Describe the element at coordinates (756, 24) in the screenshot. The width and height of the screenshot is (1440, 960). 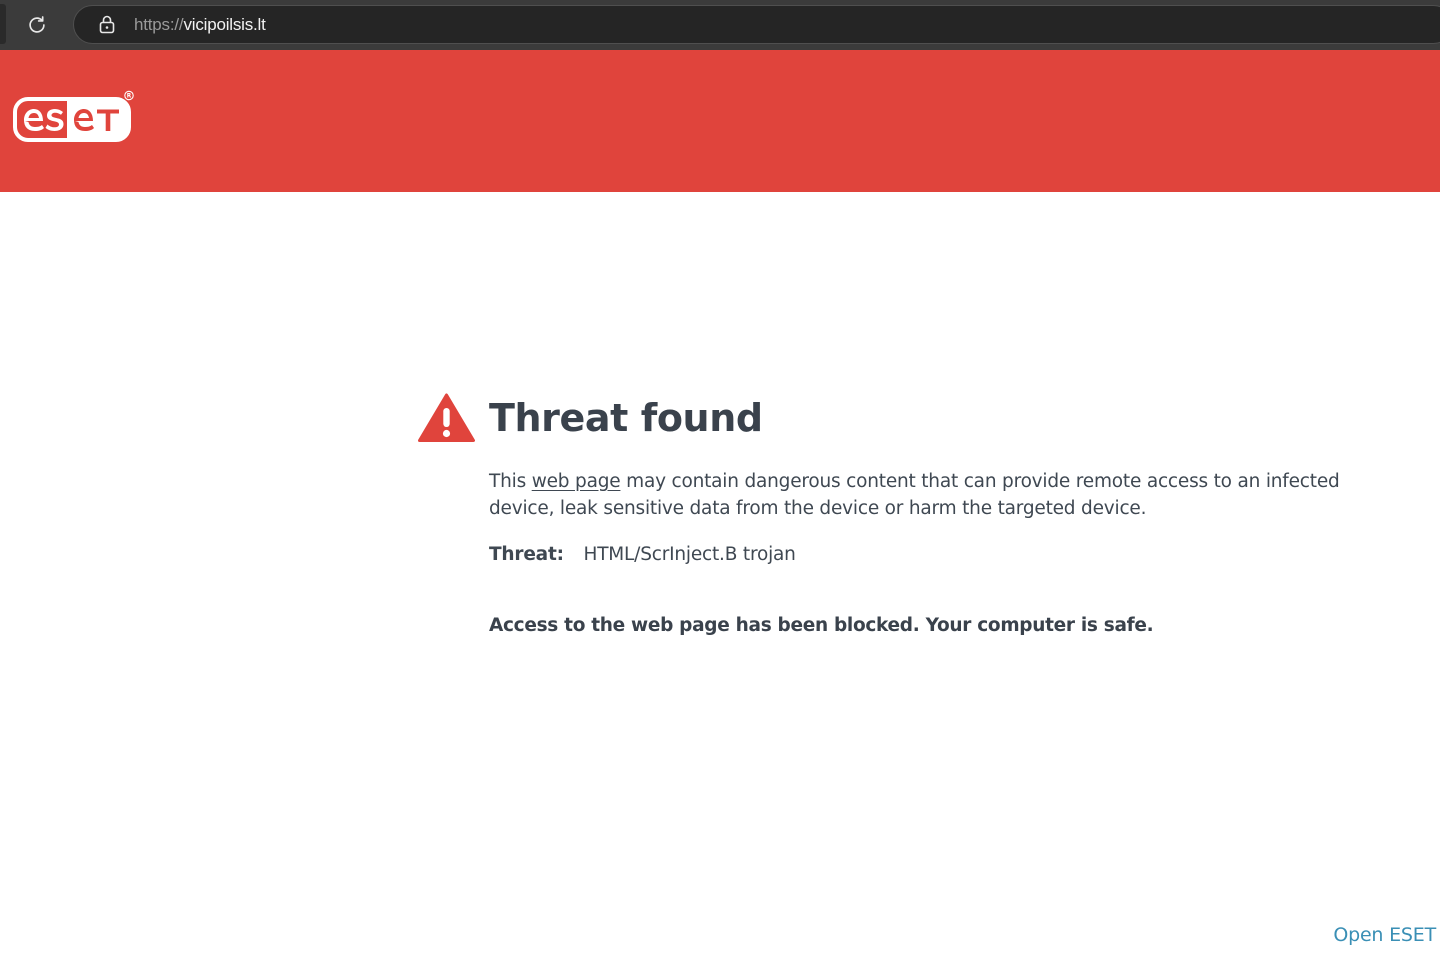
I see `address-bar: https://vicipoilsis.lt` at that location.